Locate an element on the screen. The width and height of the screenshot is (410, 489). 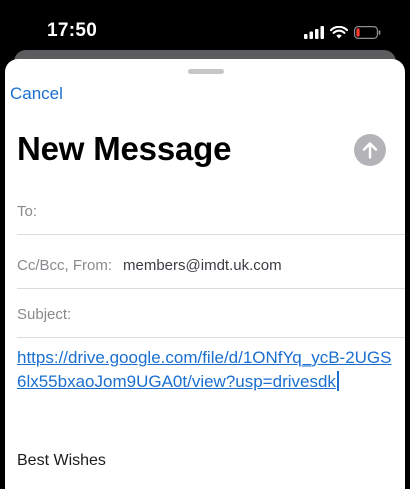
arrow-up-icon is located at coordinates (370, 150).